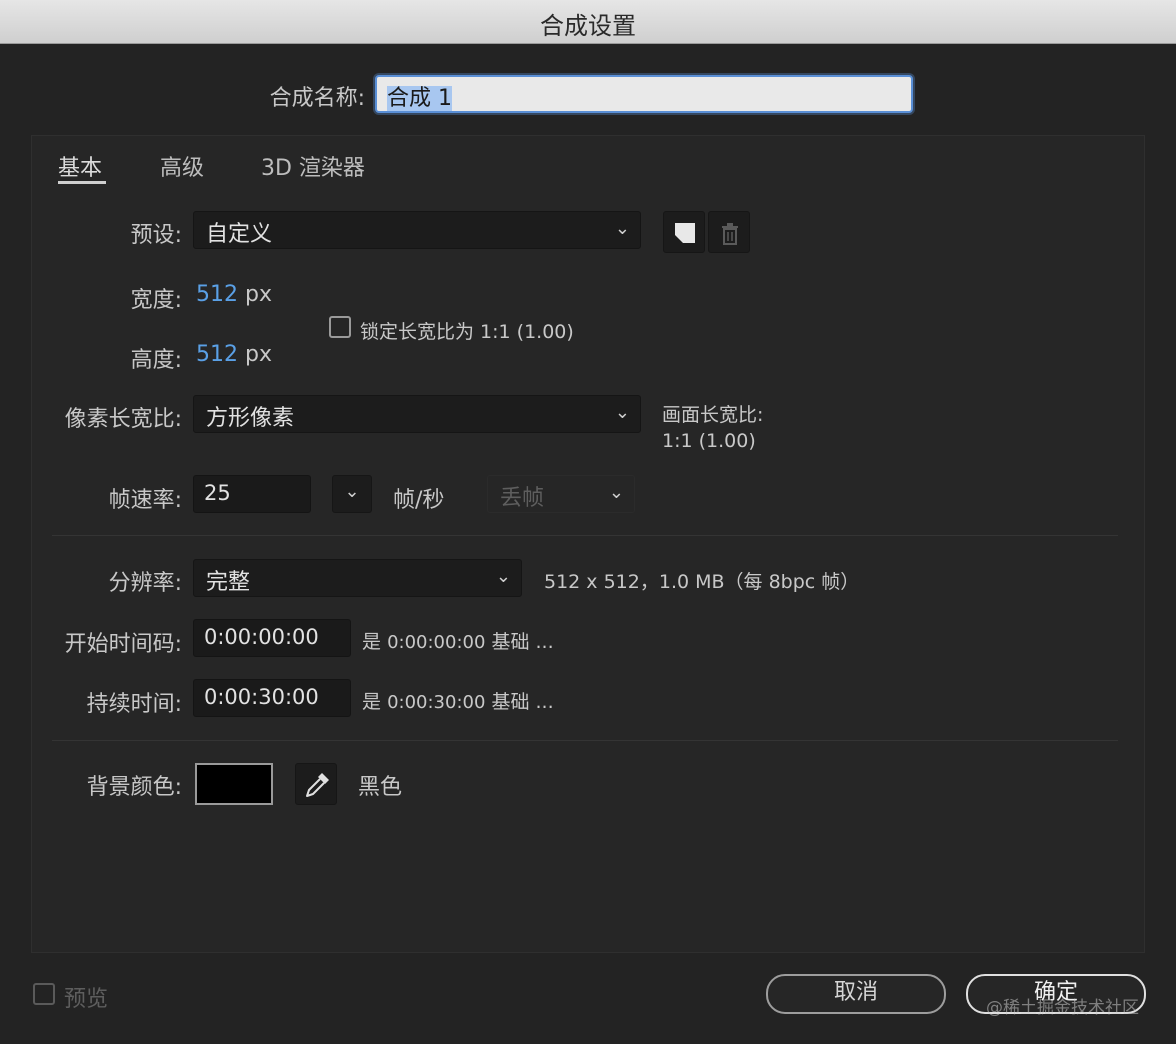 The image size is (1176, 1044). I want to click on title-bar: 合成设置, so click(588, 22).